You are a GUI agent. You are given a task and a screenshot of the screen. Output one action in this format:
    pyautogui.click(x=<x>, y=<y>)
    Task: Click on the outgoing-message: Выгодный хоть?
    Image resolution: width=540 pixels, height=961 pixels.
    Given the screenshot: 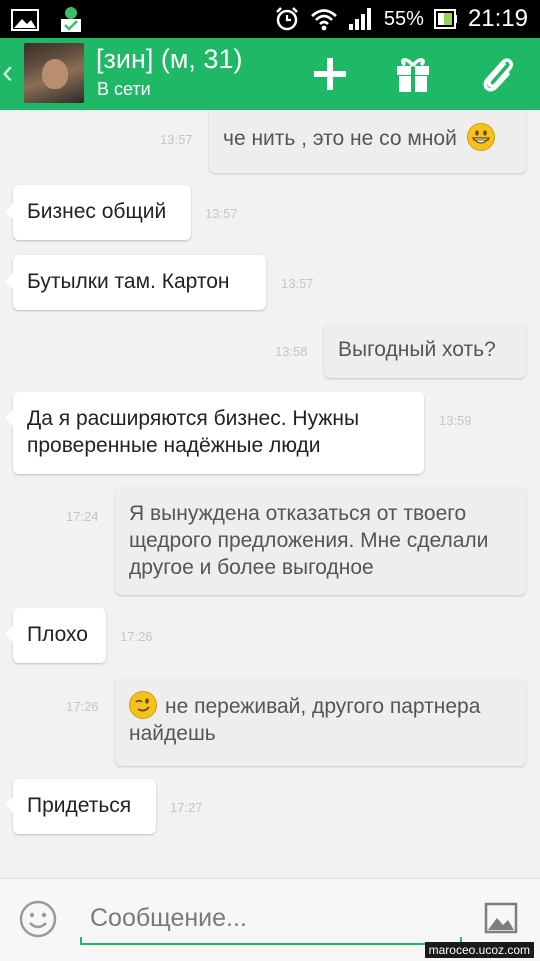 What is the action you would take?
    pyautogui.click(x=425, y=350)
    